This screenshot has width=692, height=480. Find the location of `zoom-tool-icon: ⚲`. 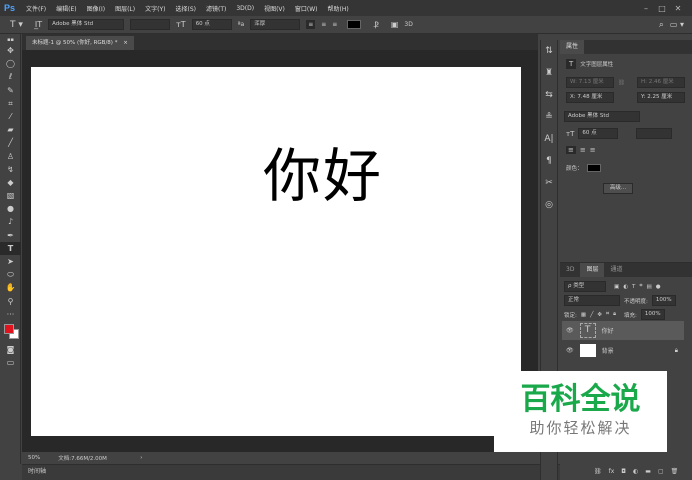

zoom-tool-icon: ⚲ is located at coordinates (10, 301).